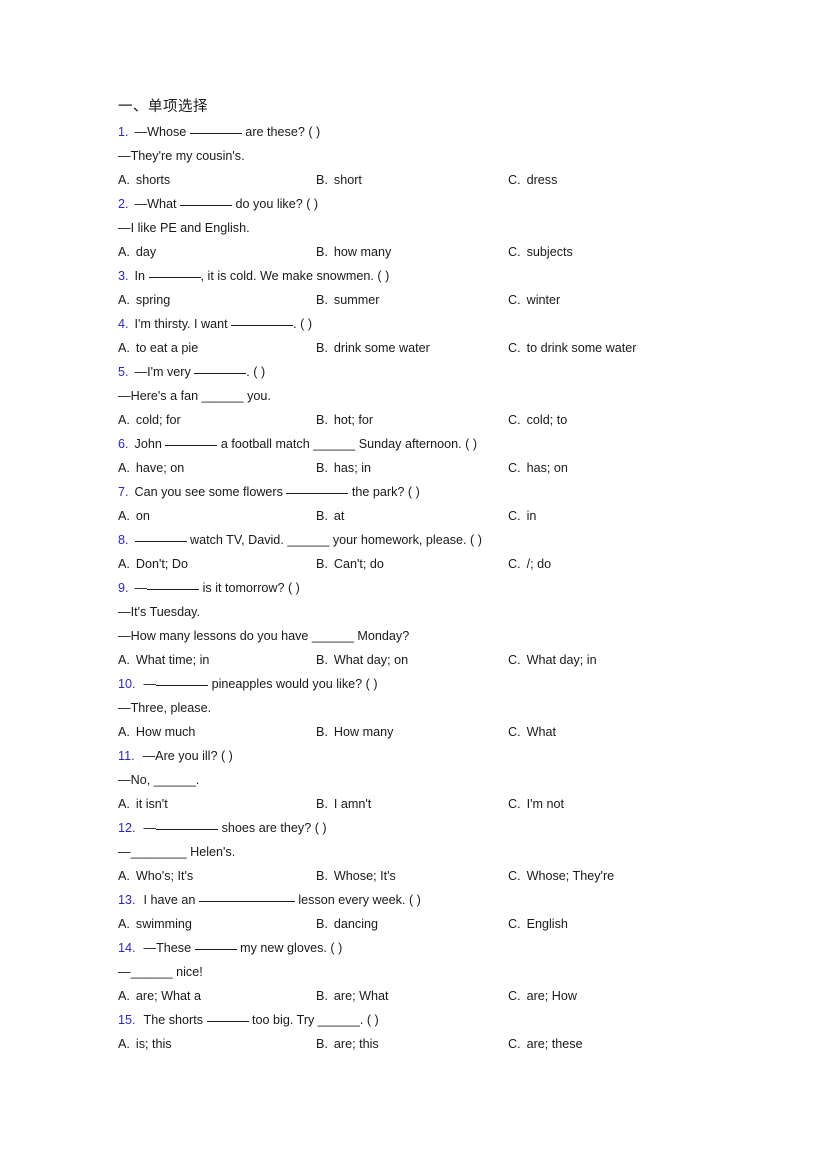 This screenshot has height=1169, width=826. I want to click on option-c: C. /; do, so click(529, 564).